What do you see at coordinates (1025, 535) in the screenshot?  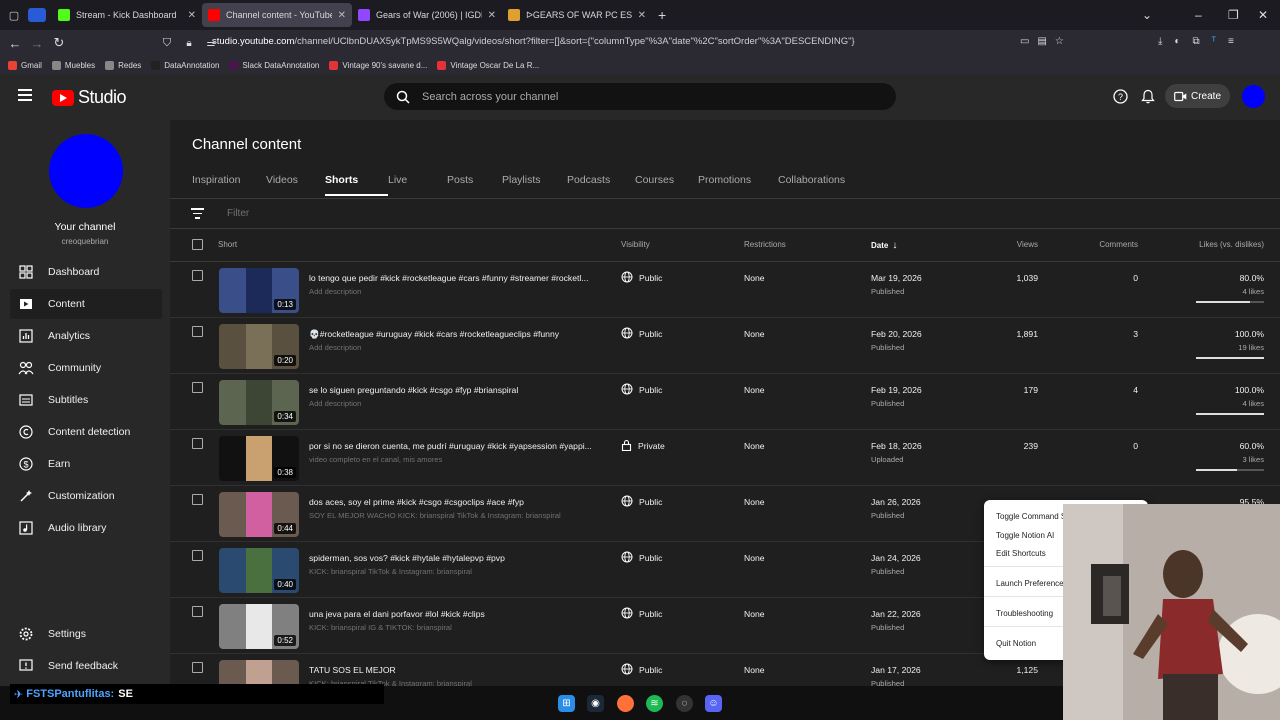 I see `menu-item-toggle-notion-ai: Toggle Notion AI` at bounding box center [1025, 535].